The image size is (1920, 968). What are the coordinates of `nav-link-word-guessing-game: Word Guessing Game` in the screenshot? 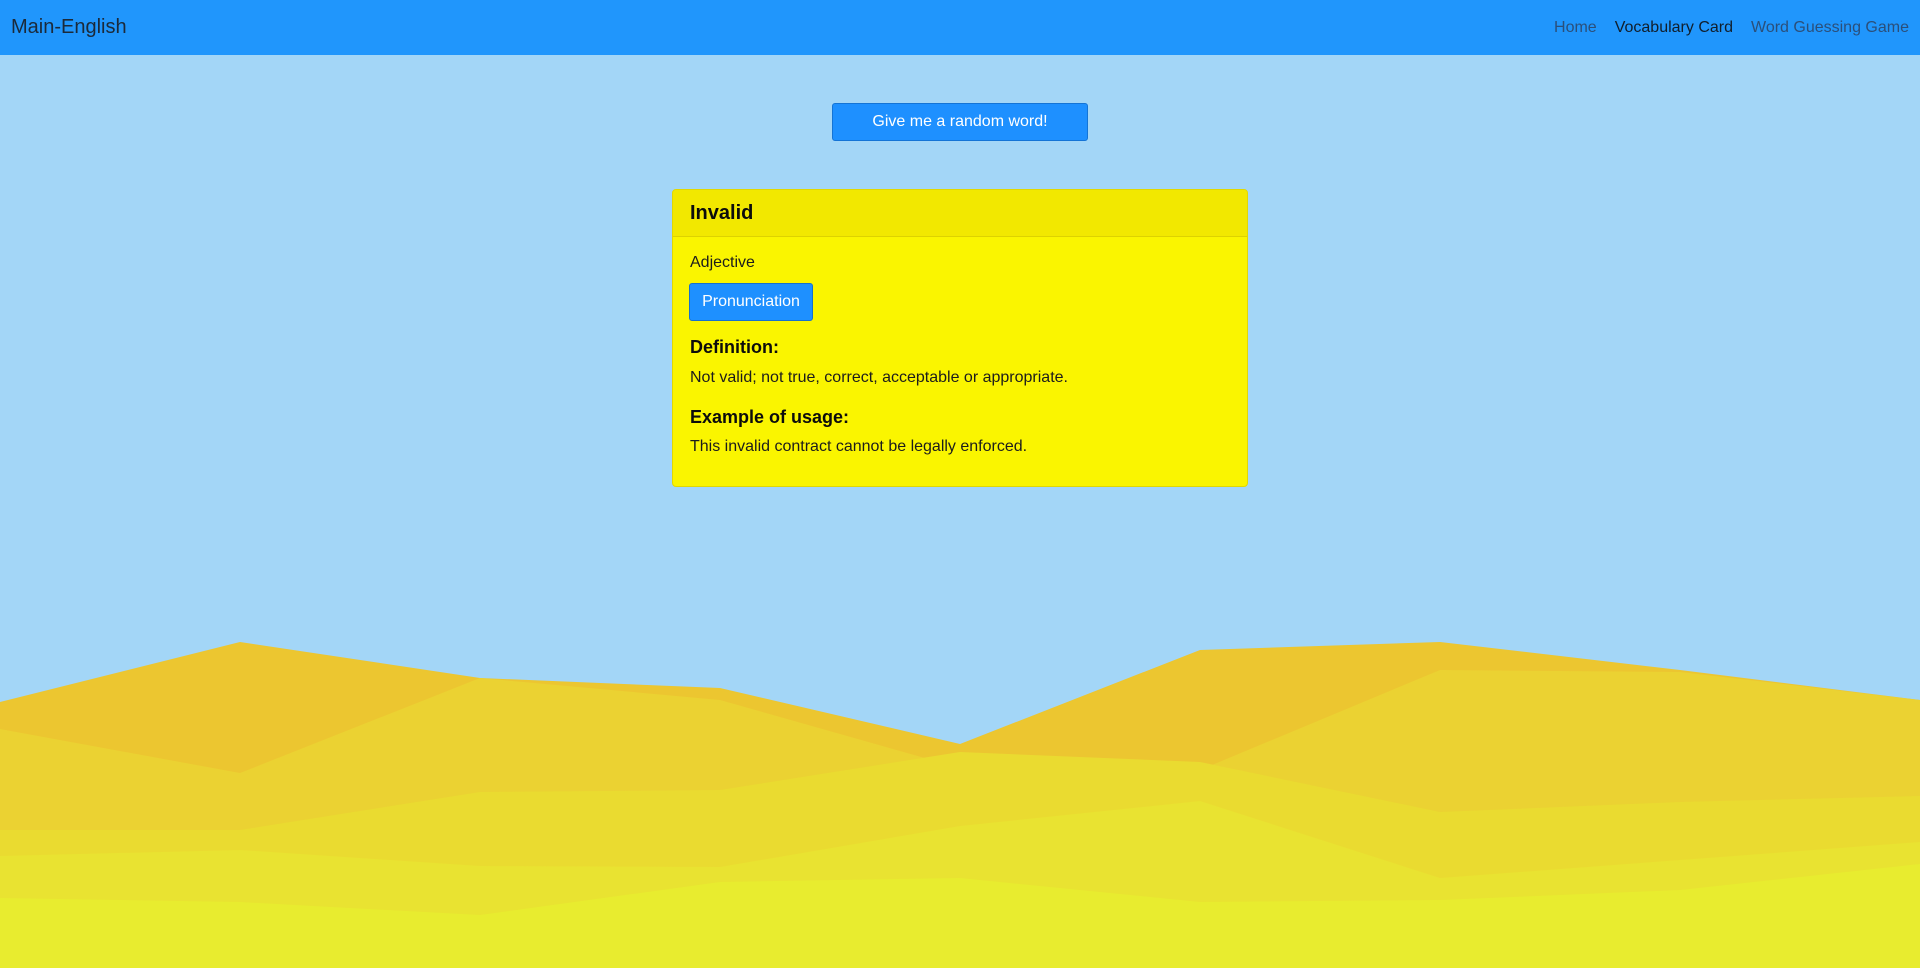 It's located at (1830, 28).